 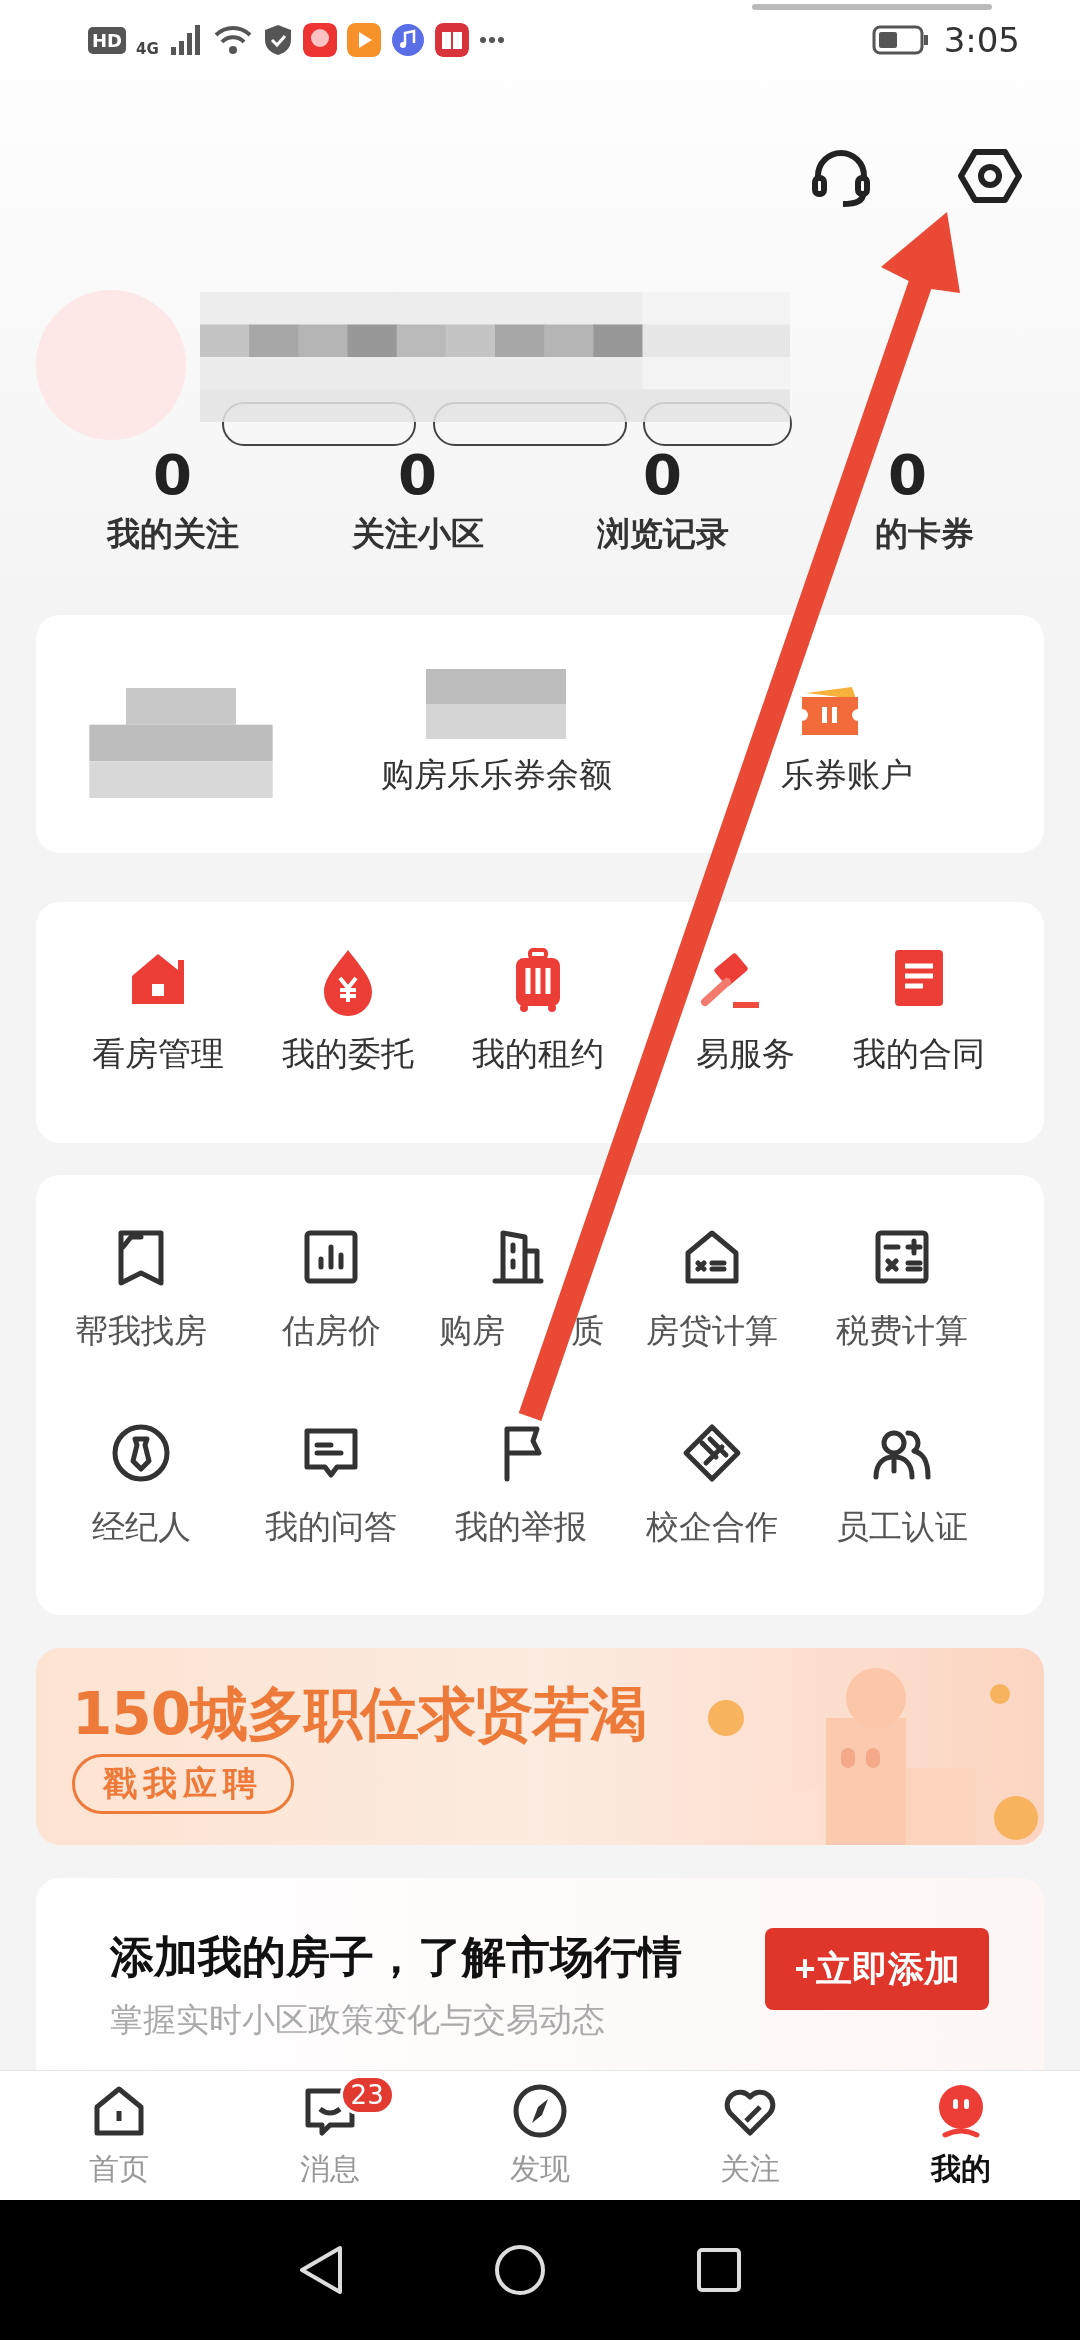 I want to click on tool-label: 经纪人, so click(x=141, y=1527).